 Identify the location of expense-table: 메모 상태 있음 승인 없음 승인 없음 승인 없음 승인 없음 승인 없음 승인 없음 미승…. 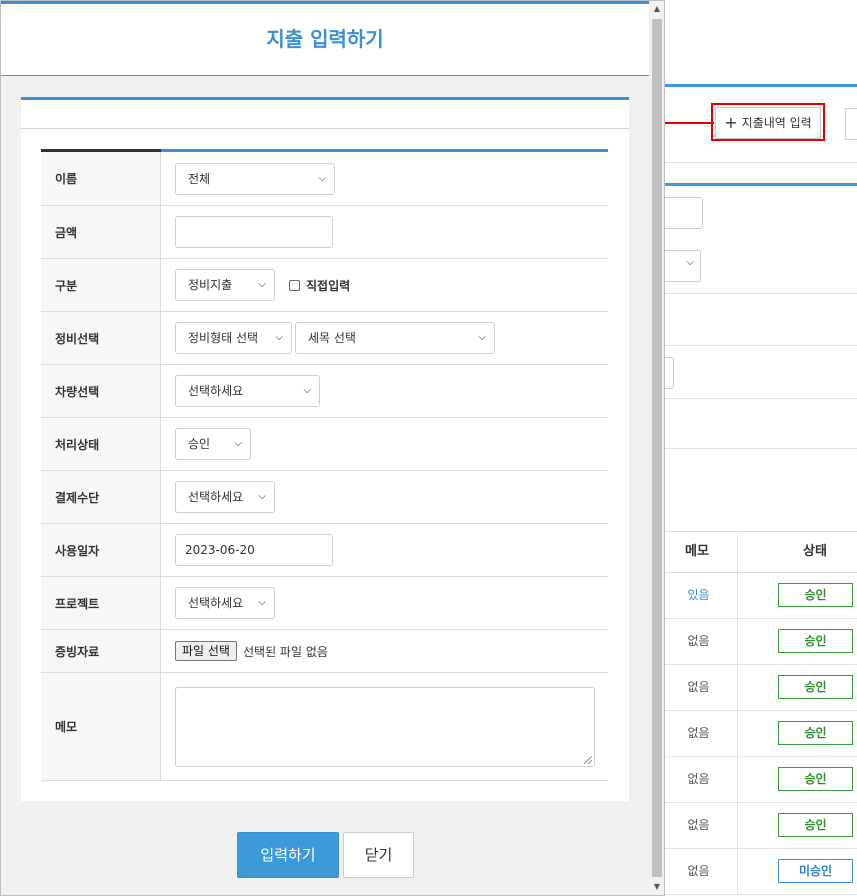
(760, 713).